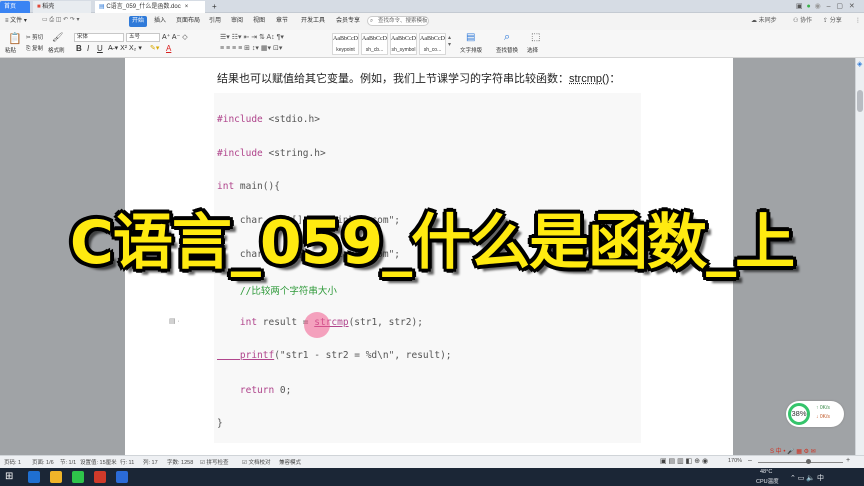  I want to click on font-family-select: 宋体, so click(99, 37).